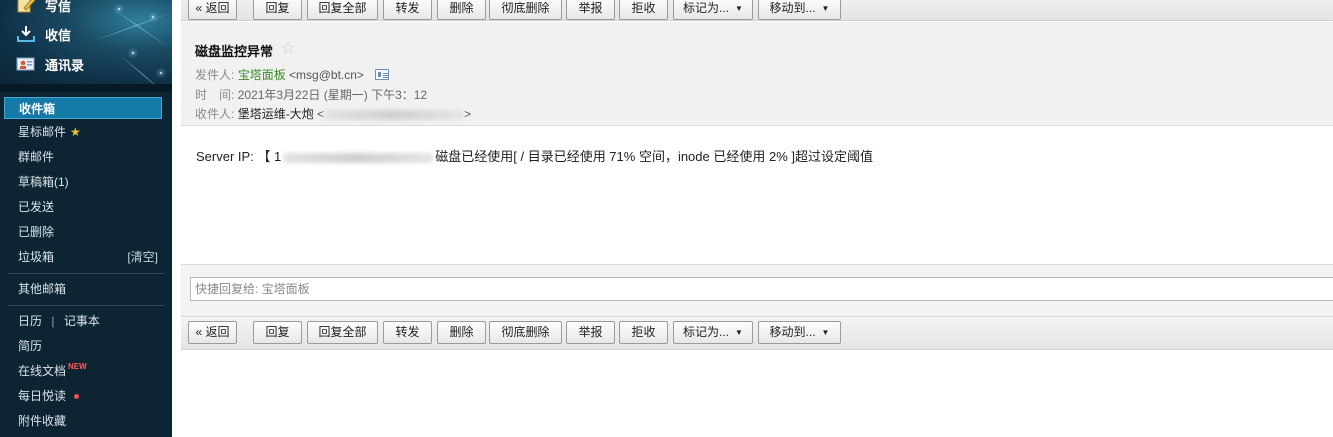 The width and height of the screenshot is (1333, 437). I want to click on notes-link: 记事本, so click(82, 321).